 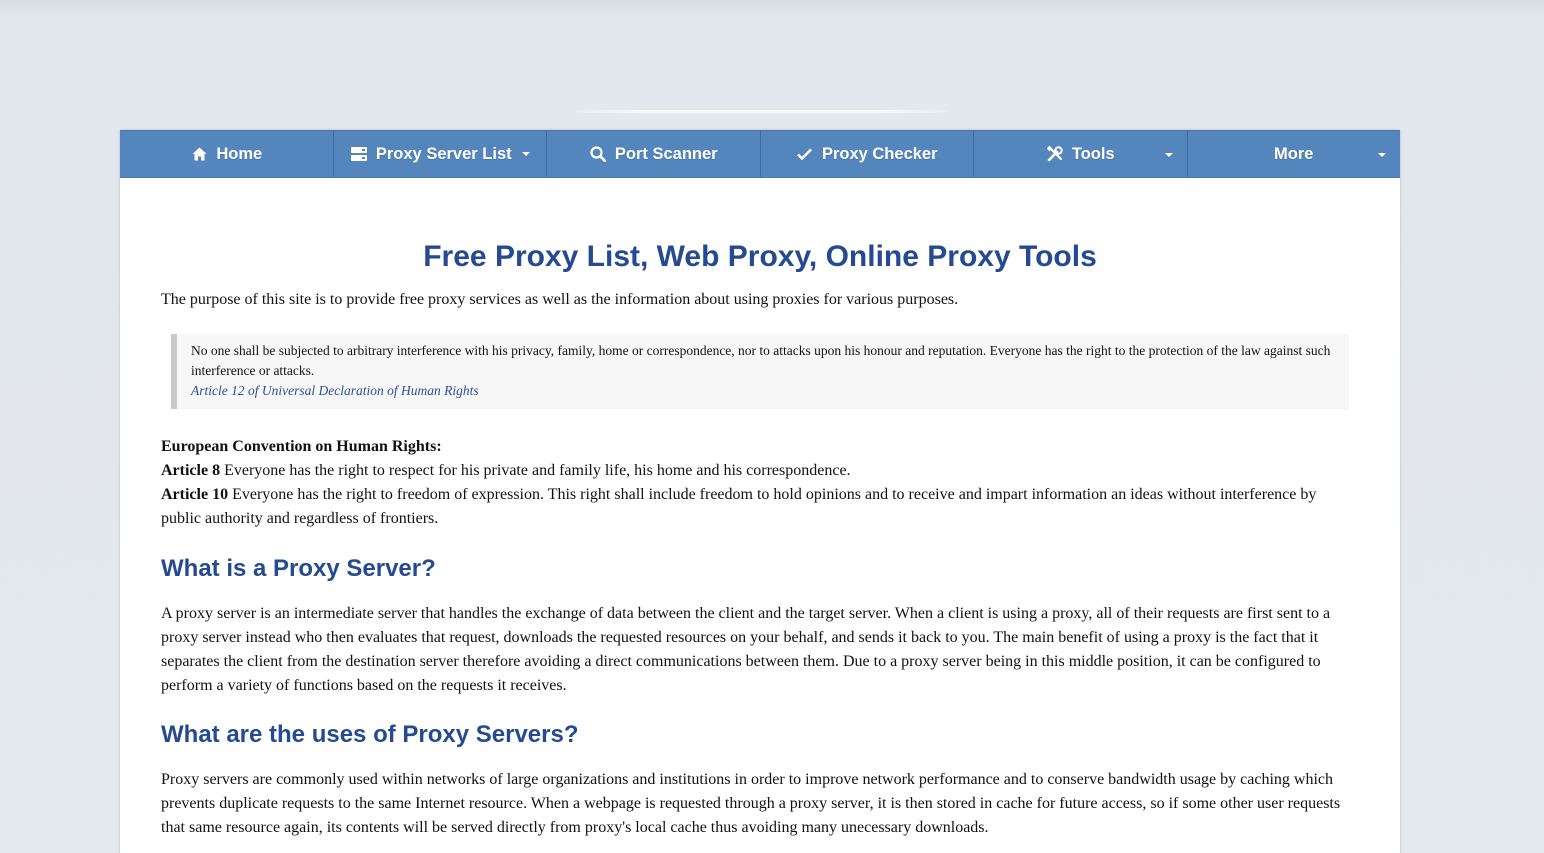 I want to click on article-label: Article 8, so click(x=191, y=470).